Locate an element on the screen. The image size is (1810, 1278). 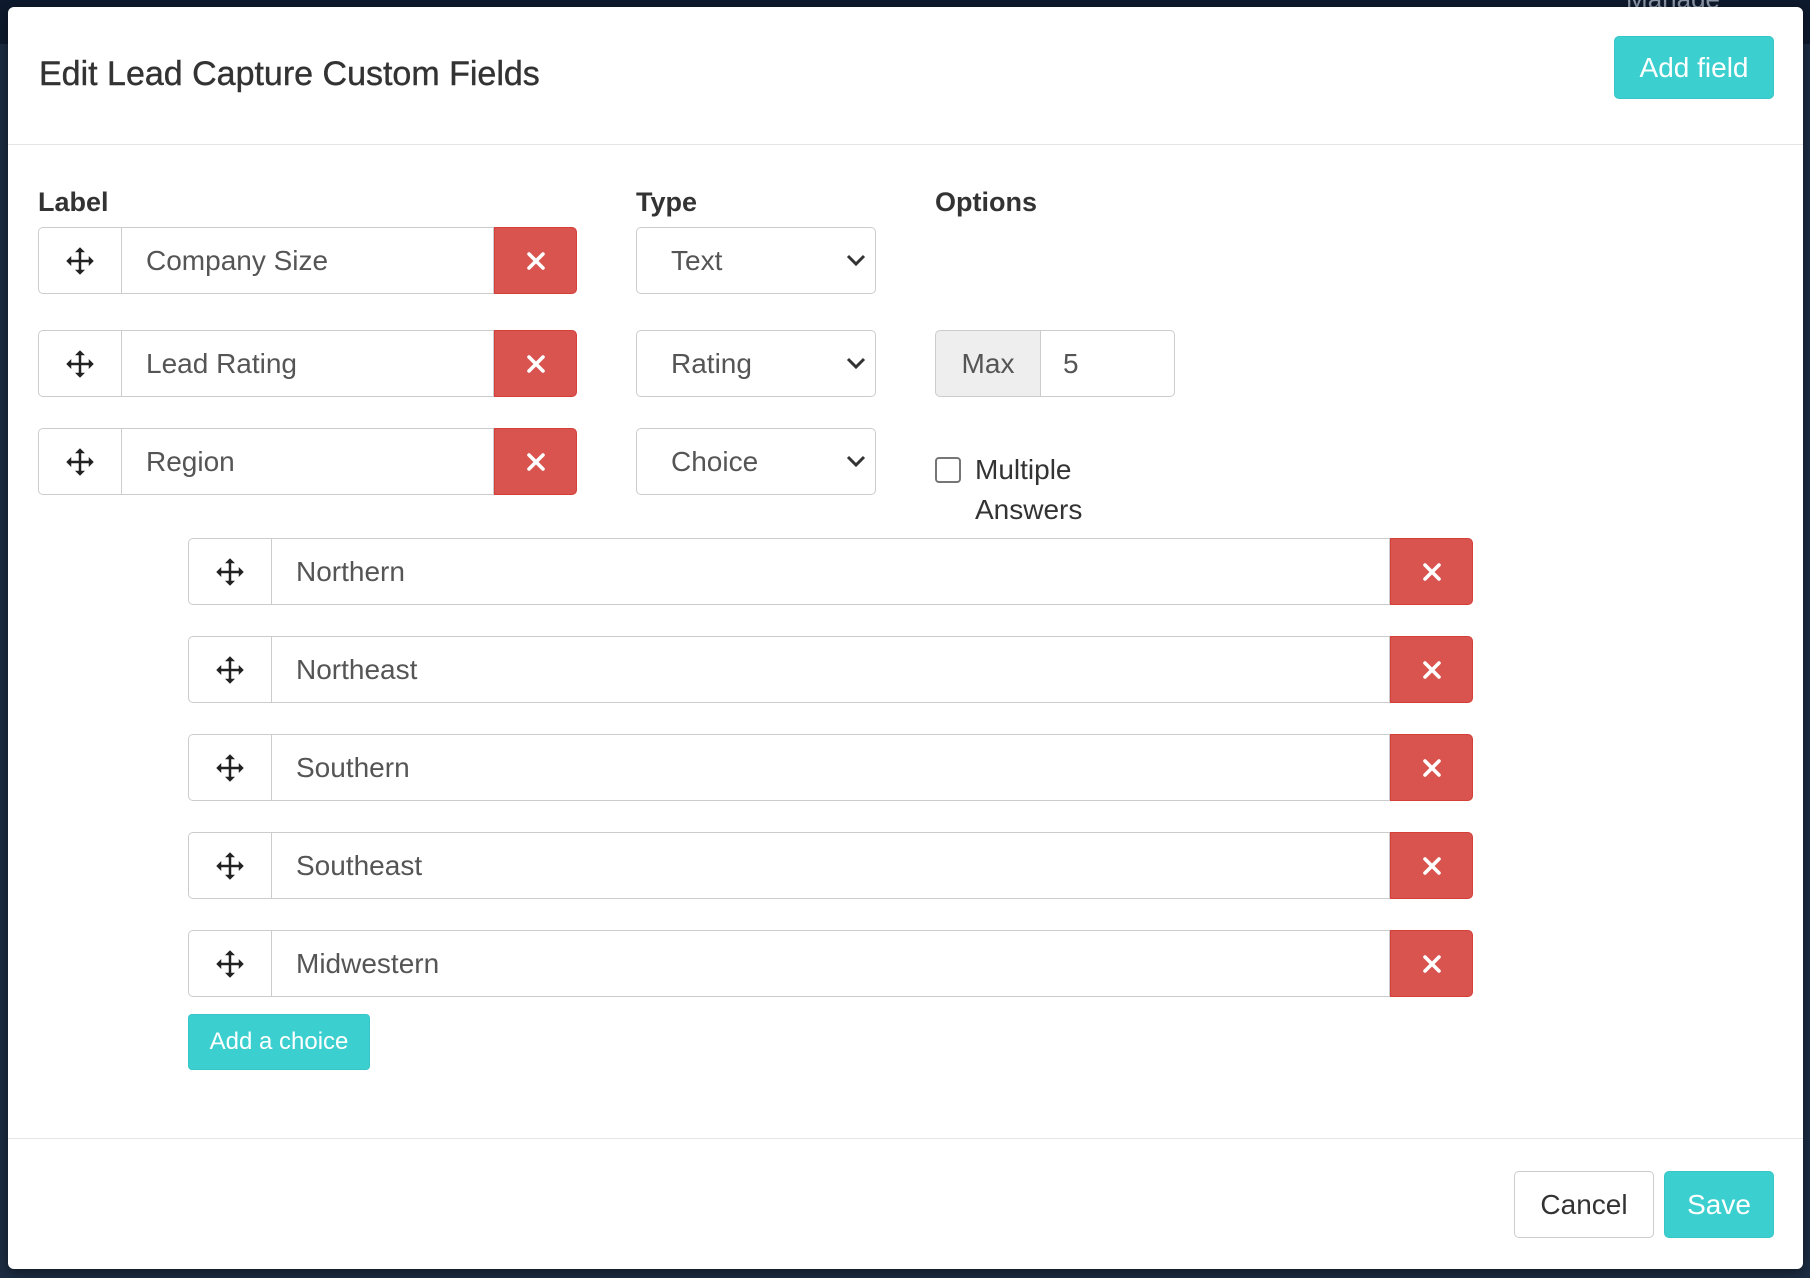
field-row-lead-rating is located at coordinates (307, 363).